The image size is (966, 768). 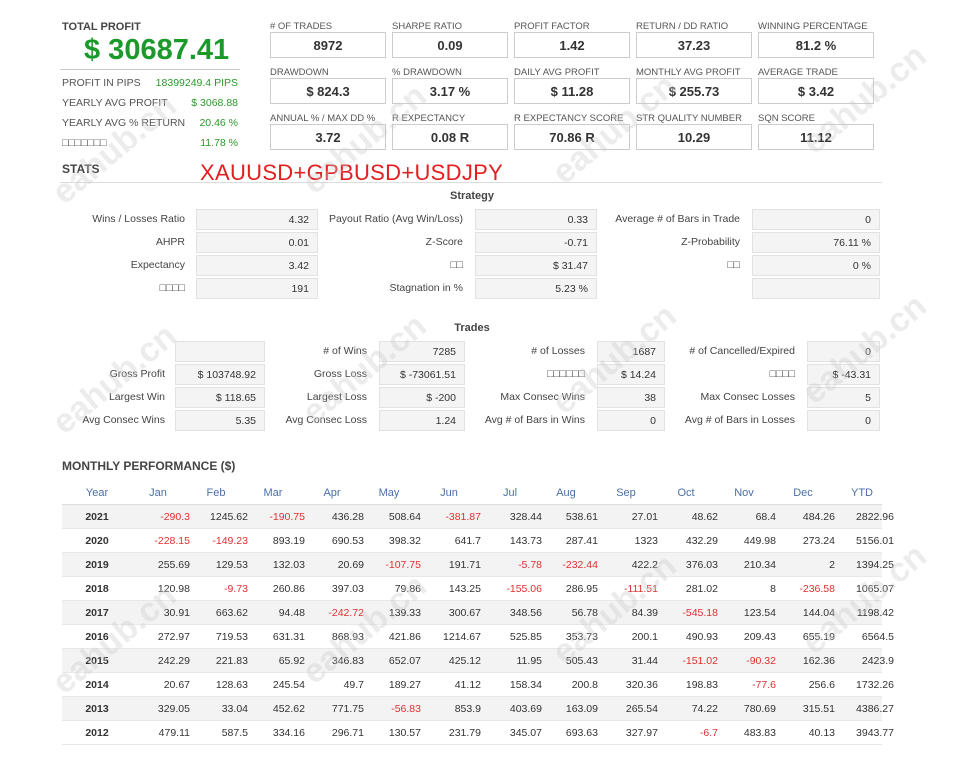 I want to click on kpi-label: R EXPECTANCY, so click(x=429, y=118).